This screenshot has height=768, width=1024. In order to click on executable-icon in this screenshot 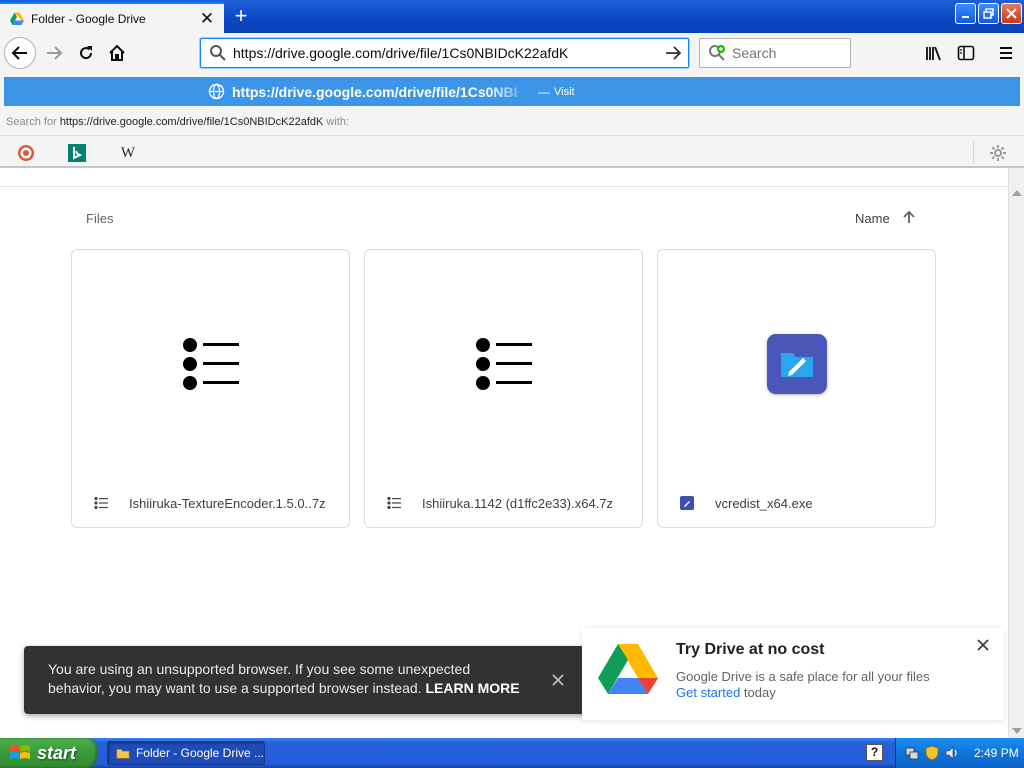, I will do `click(796, 364)`.